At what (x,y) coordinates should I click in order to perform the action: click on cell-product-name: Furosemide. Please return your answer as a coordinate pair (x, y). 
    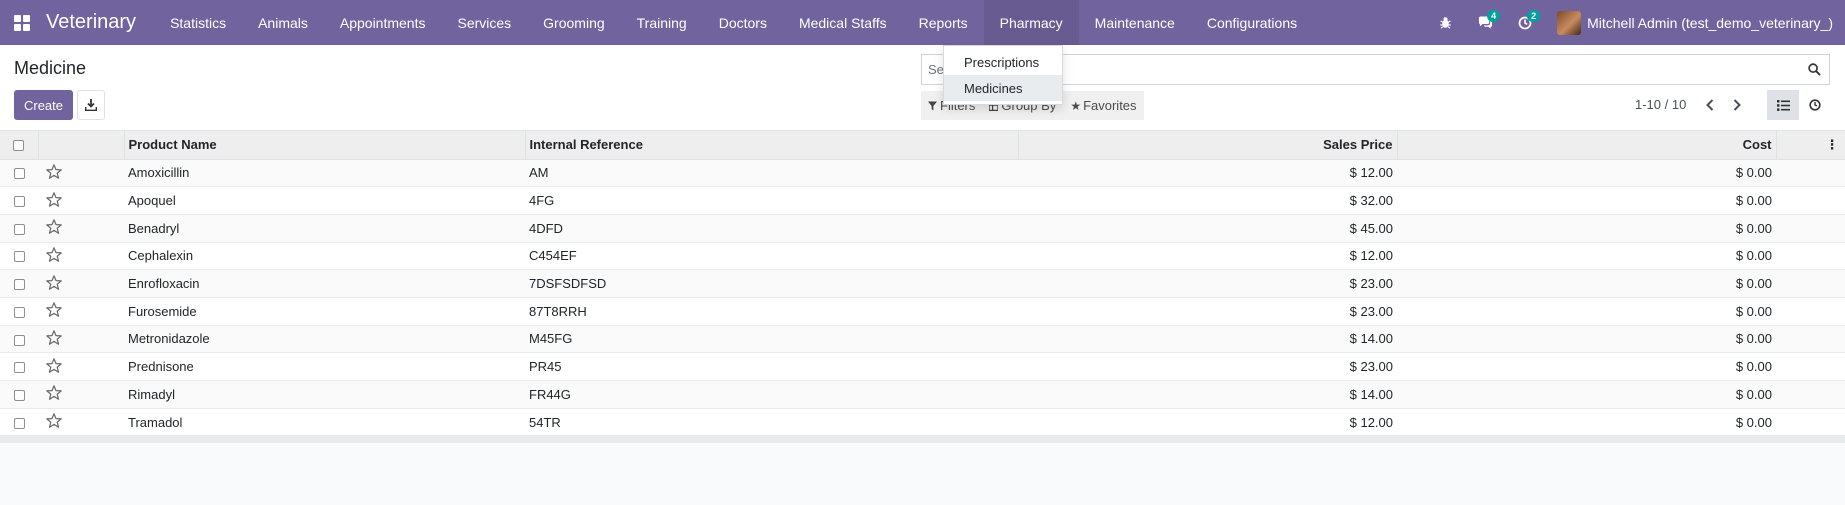
    Looking at the image, I should click on (324, 311).